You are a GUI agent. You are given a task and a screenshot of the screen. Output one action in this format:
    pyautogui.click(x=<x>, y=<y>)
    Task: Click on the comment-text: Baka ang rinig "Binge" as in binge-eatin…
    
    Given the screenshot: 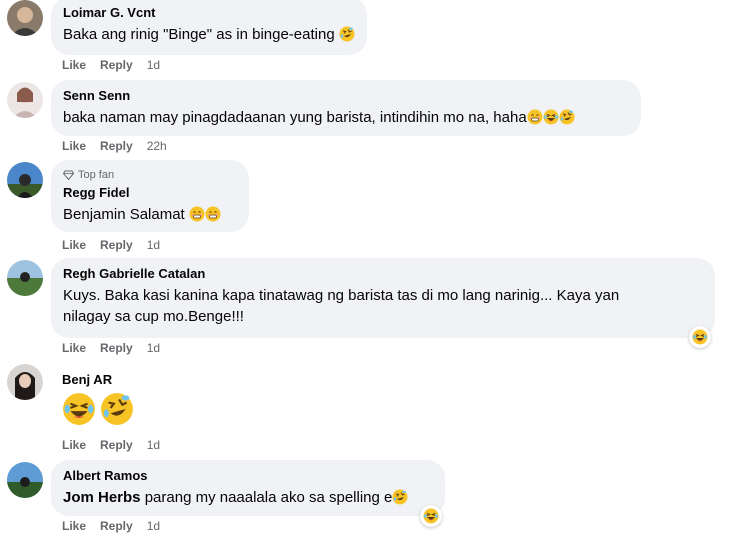 What is the action you would take?
    pyautogui.click(x=209, y=34)
    